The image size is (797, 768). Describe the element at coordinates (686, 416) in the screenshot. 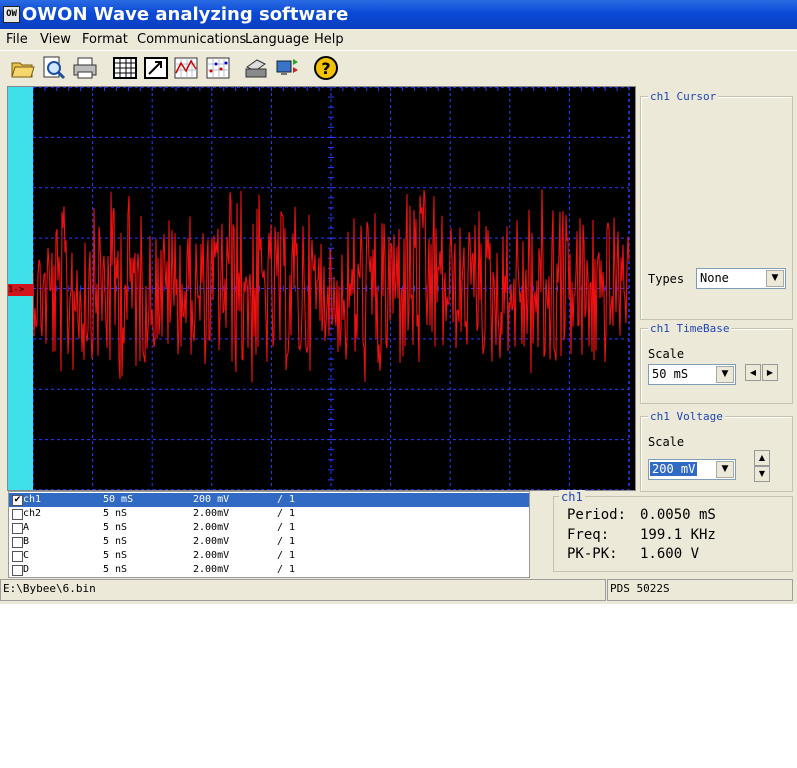

I see `voltage-panel-title: ch1 Voltage` at that location.